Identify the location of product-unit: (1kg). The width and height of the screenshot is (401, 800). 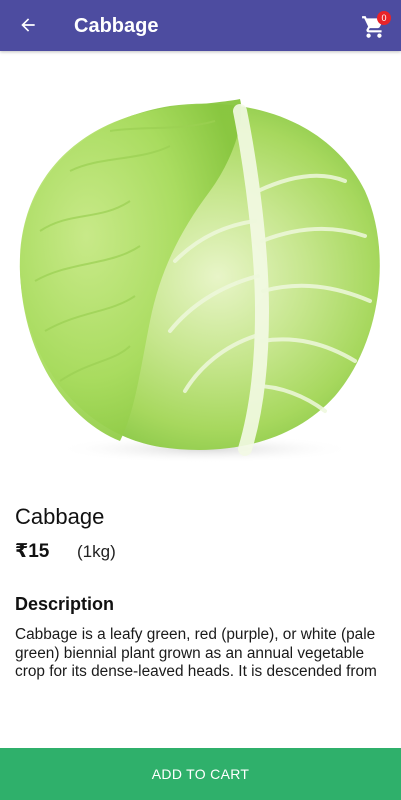
(96, 551).